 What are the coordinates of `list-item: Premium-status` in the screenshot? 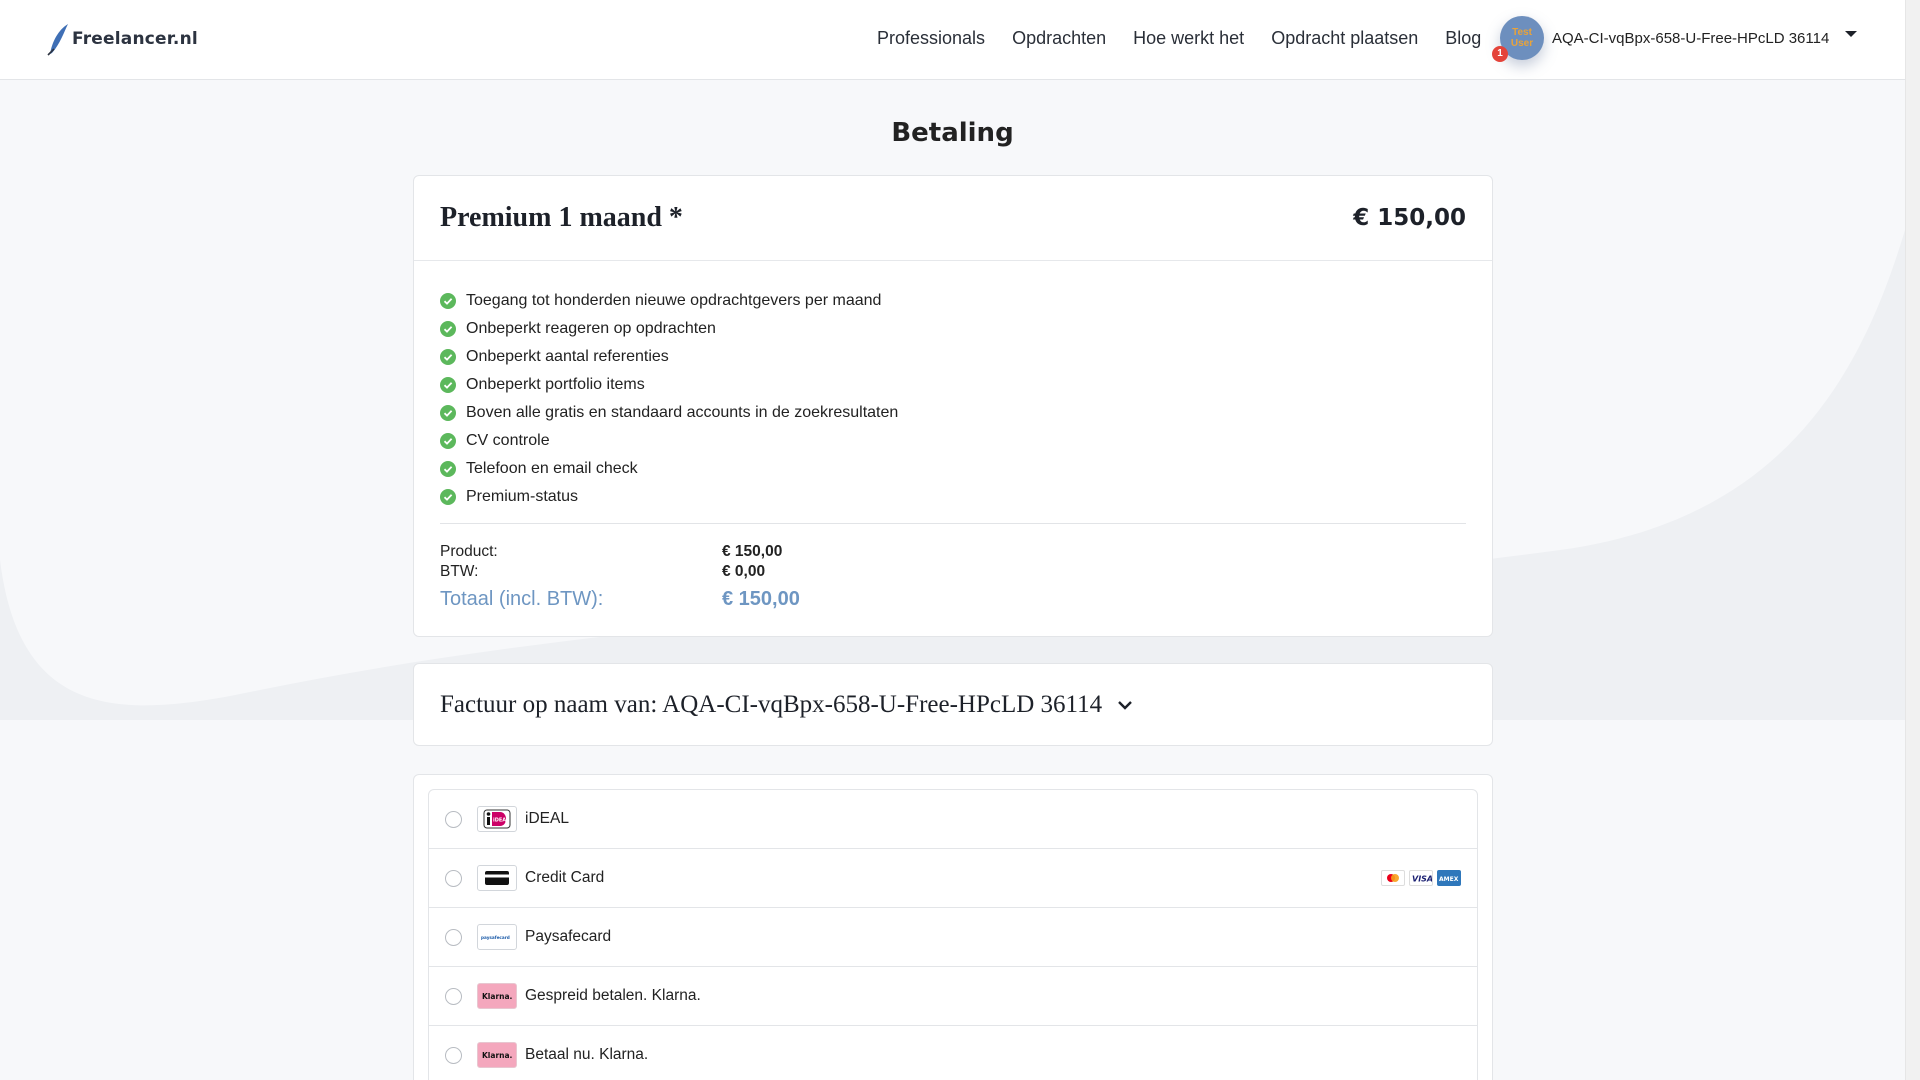 It's located at (953, 497).